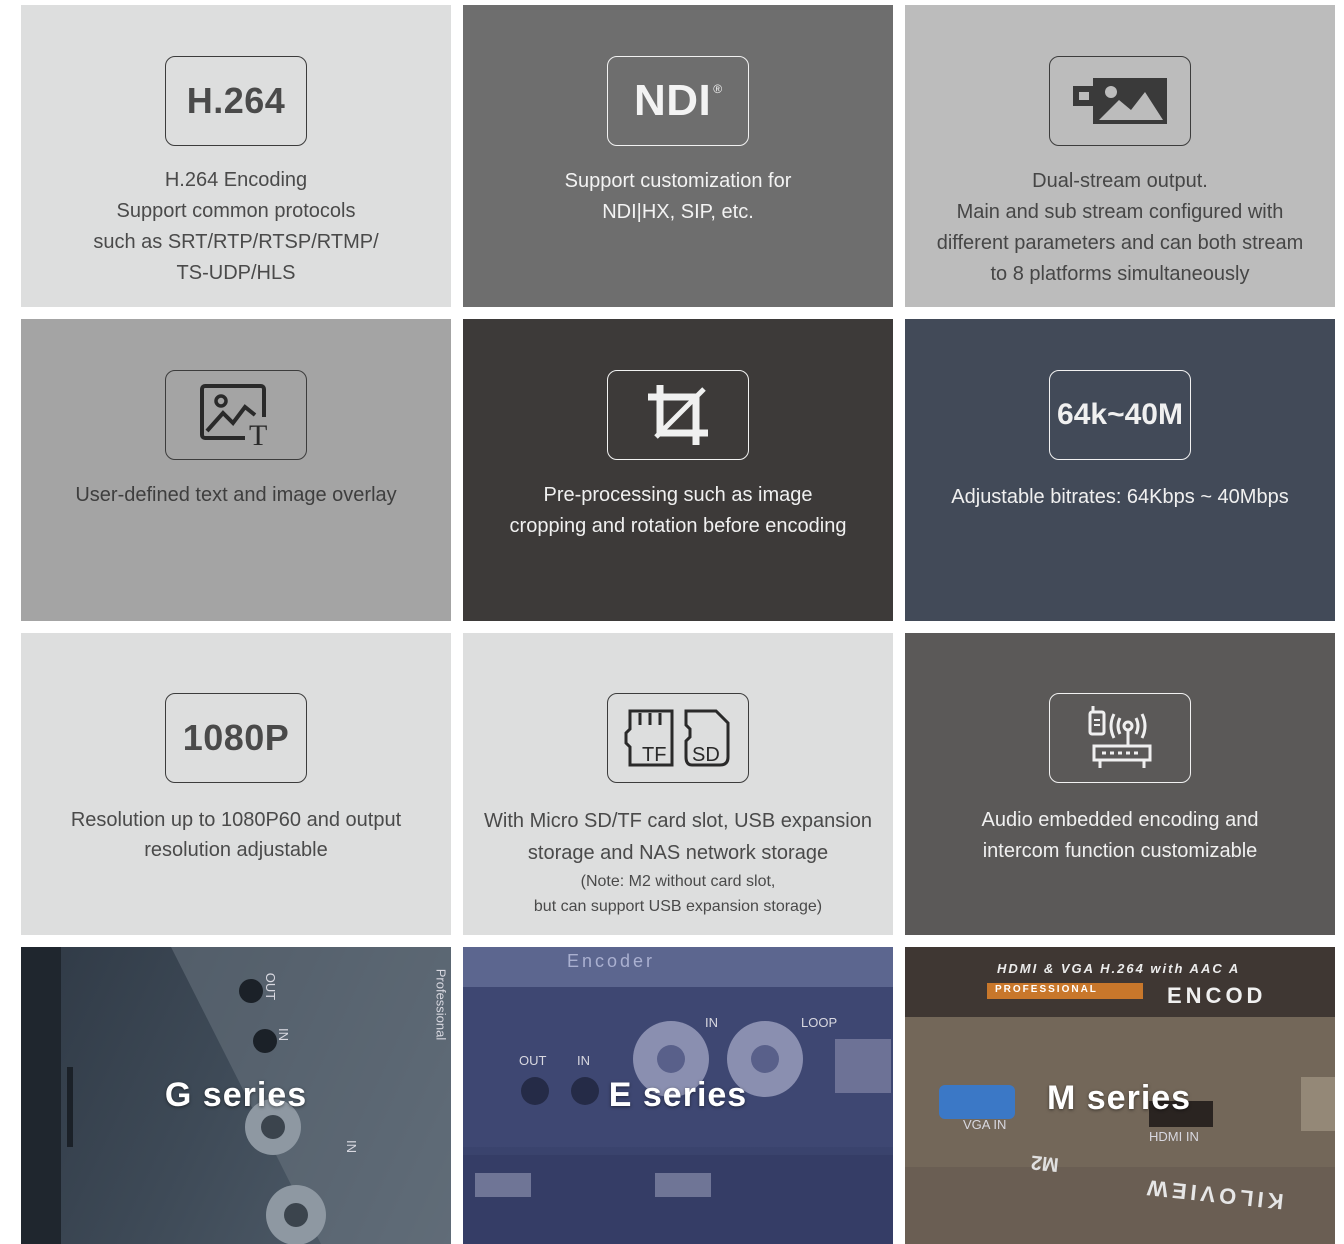 The width and height of the screenshot is (1344, 1244). I want to click on storage-badge: TF SD, so click(678, 738).